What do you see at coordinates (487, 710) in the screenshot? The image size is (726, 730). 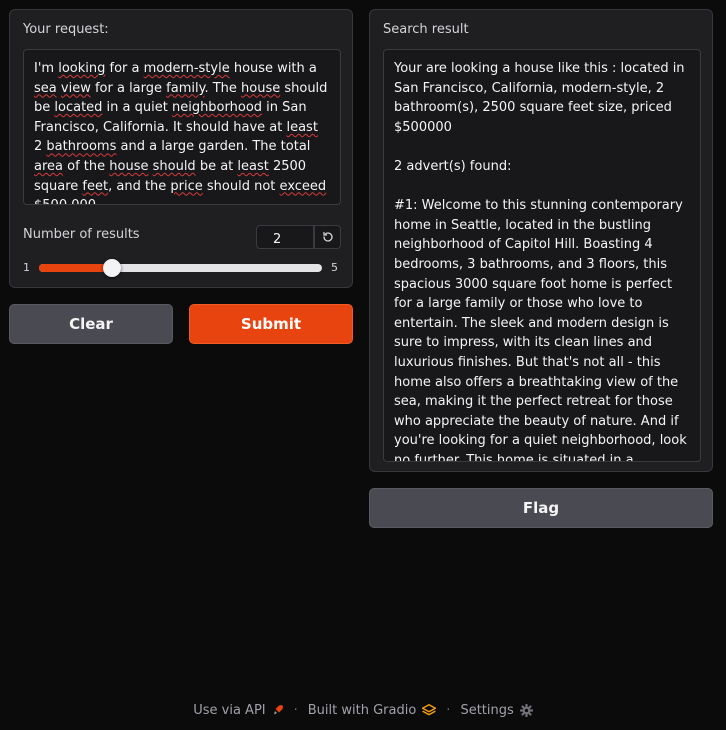 I see `settings-label: Settings` at bounding box center [487, 710].